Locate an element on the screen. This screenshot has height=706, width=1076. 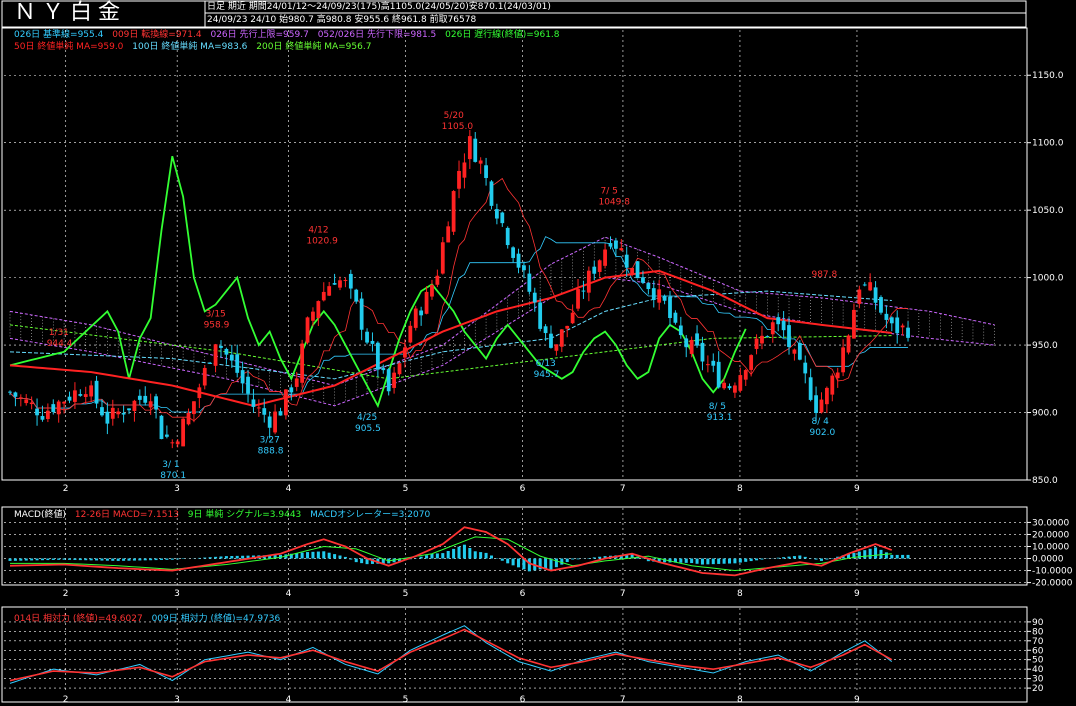
rsi14-line is located at coordinates (451, 655).